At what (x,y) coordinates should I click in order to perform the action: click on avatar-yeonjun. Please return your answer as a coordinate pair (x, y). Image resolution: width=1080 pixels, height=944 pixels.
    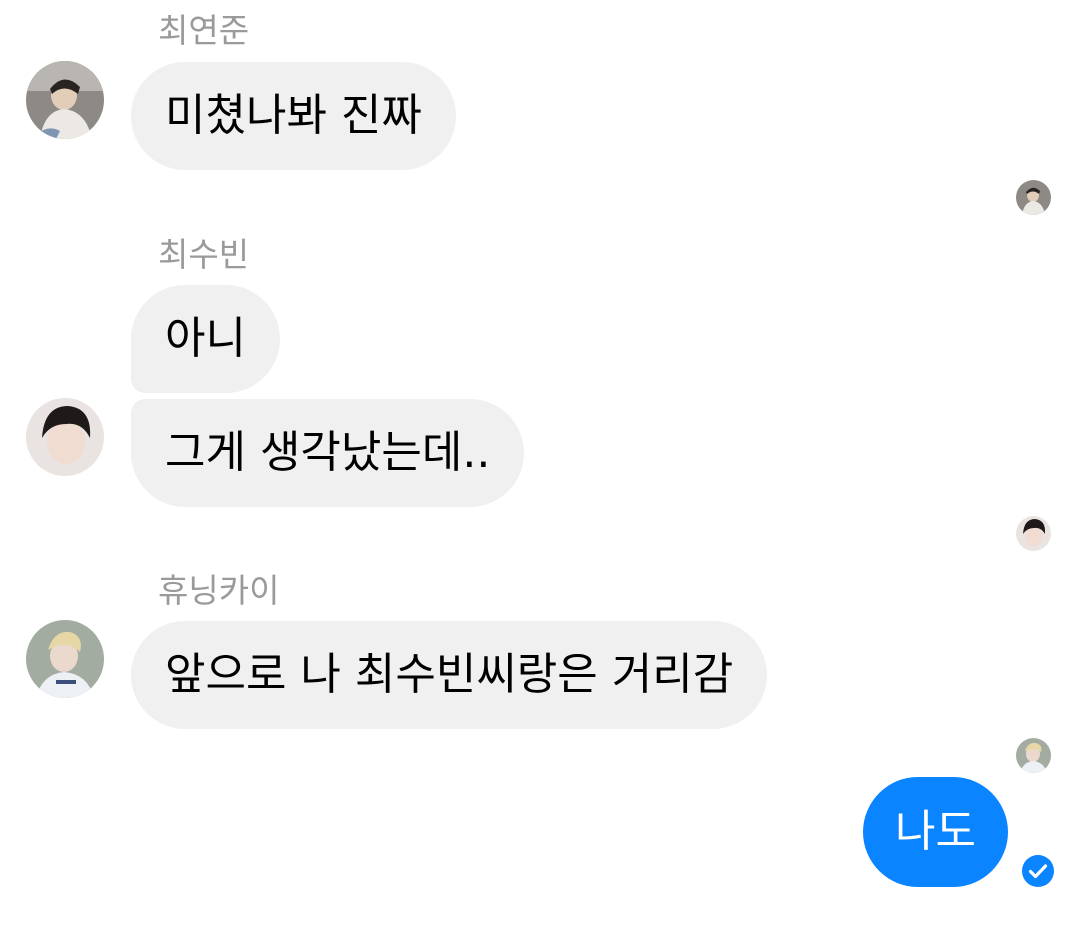
    Looking at the image, I should click on (65, 100).